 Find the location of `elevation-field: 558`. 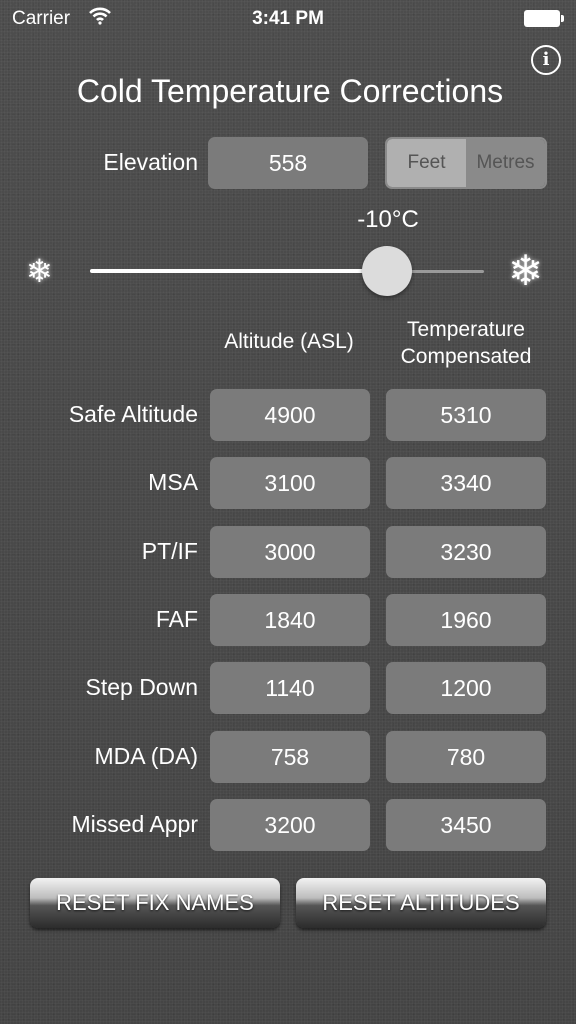

elevation-field: 558 is located at coordinates (288, 163).